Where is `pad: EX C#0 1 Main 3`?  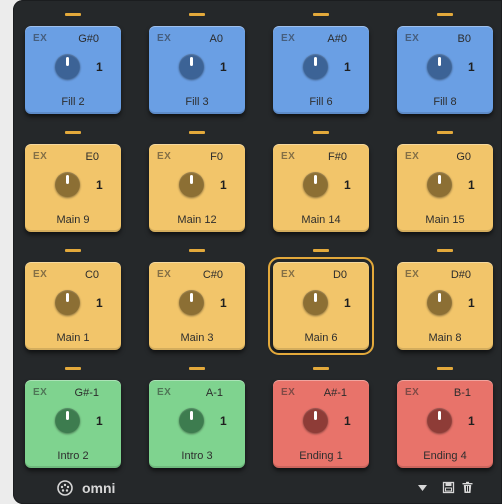 pad: EX C#0 1 Main 3 is located at coordinates (197, 306).